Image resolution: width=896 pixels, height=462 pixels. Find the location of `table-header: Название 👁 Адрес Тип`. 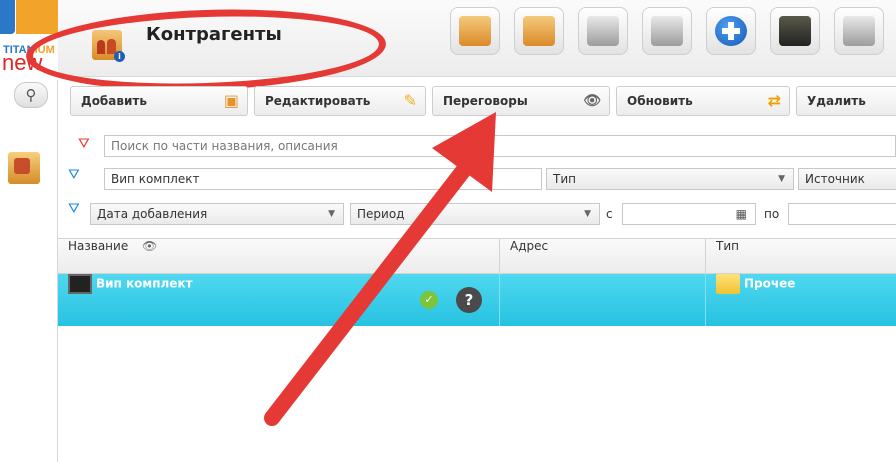

table-header: Название 👁 Адрес Тип is located at coordinates (477, 256).